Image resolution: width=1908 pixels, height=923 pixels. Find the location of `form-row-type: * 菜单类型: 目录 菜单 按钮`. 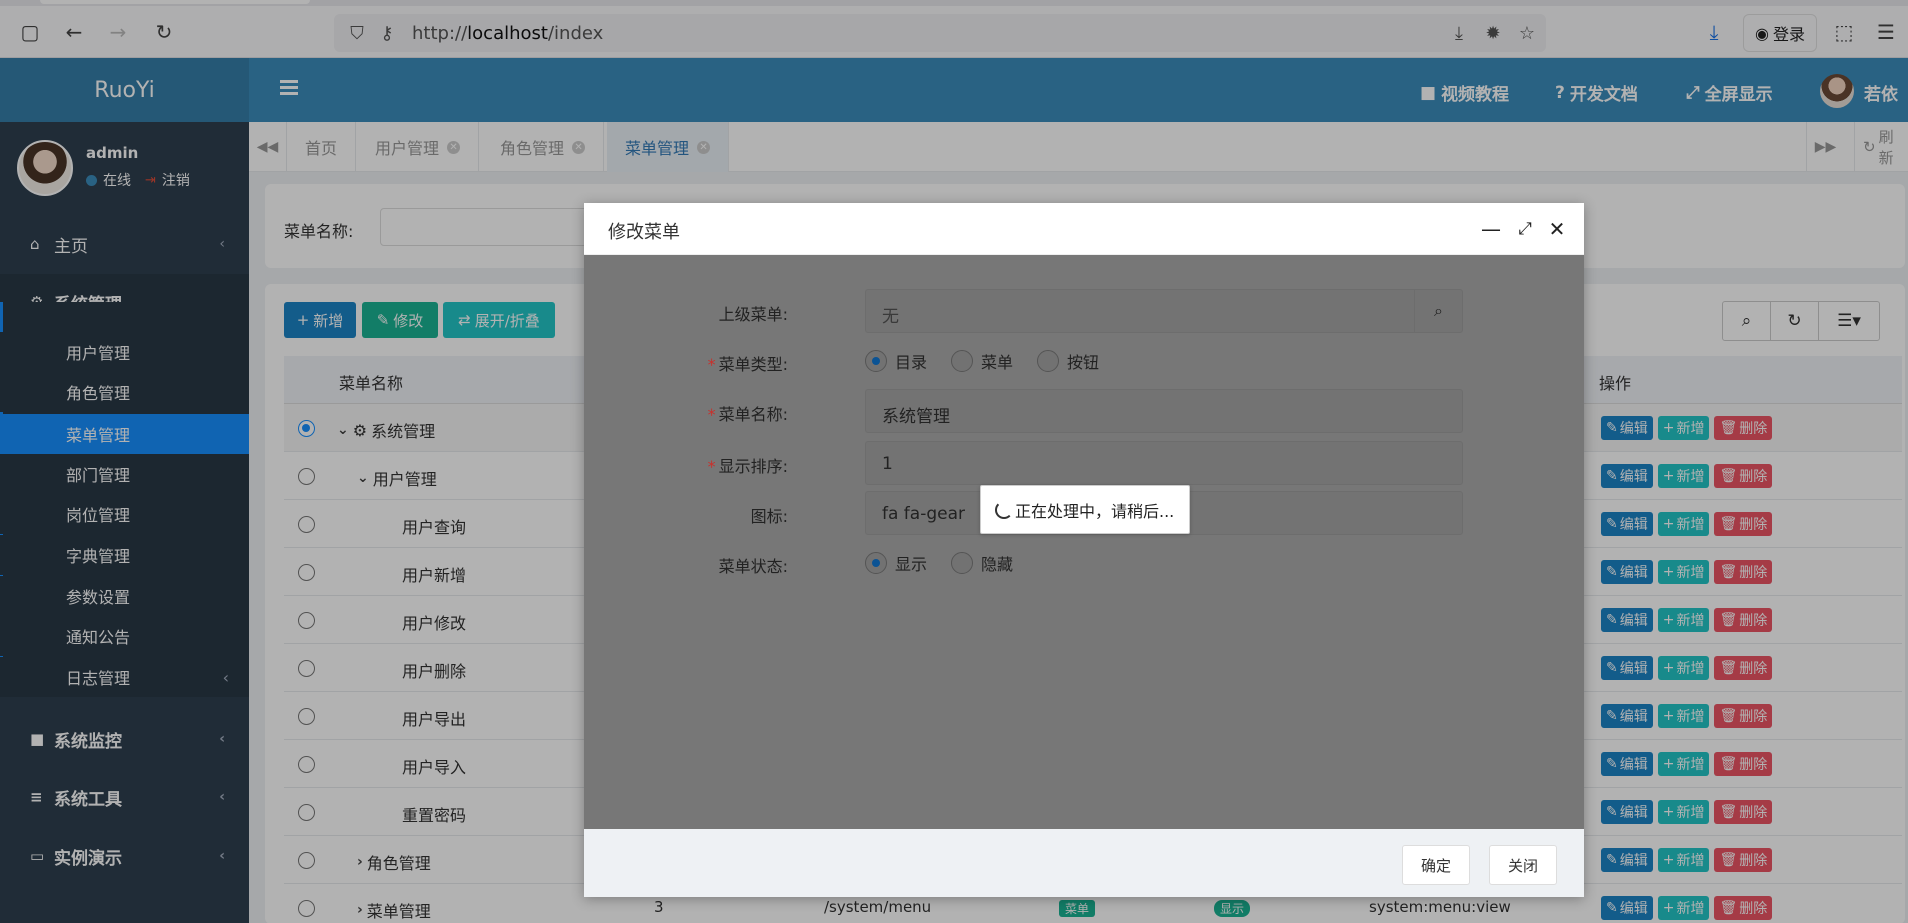

form-row-type: * 菜单类型: 目录 菜单 按钮 is located at coordinates (1084, 361).